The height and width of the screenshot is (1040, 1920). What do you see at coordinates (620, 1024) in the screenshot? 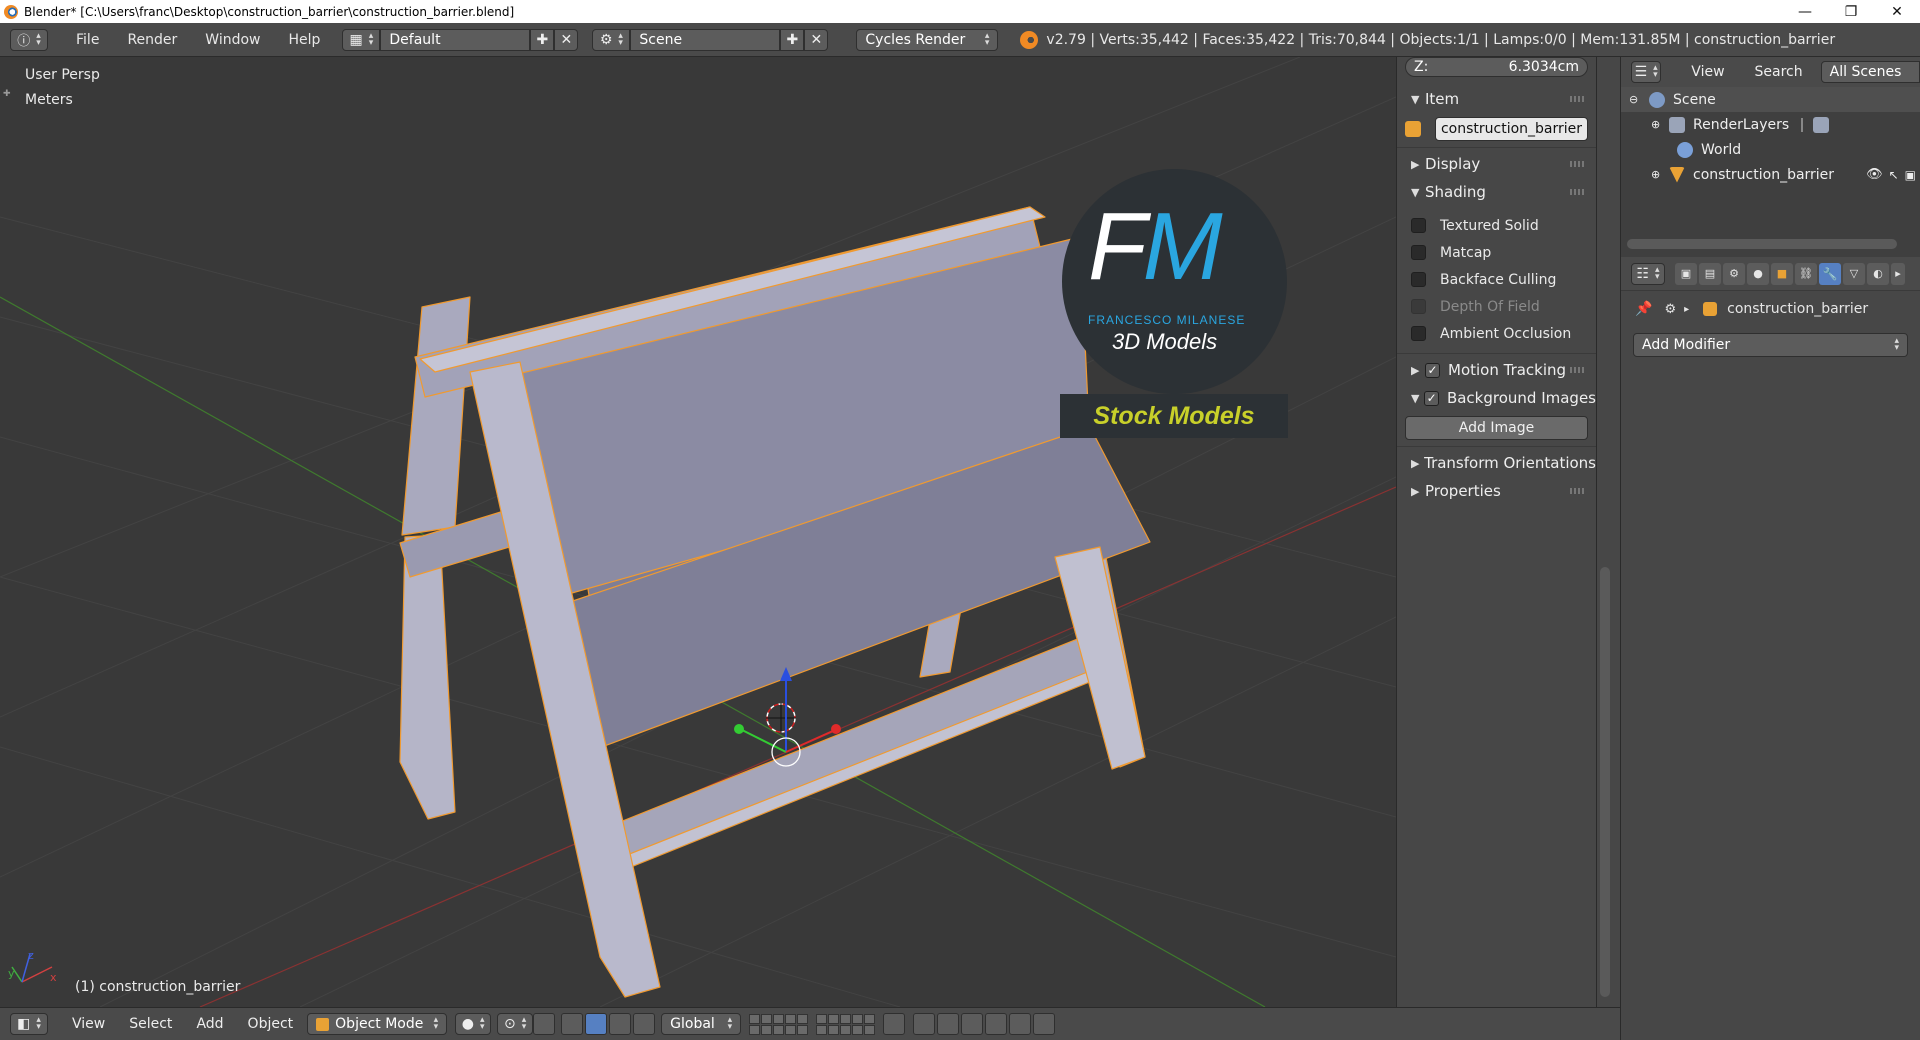
I see `rotate-manipulator-icon` at bounding box center [620, 1024].